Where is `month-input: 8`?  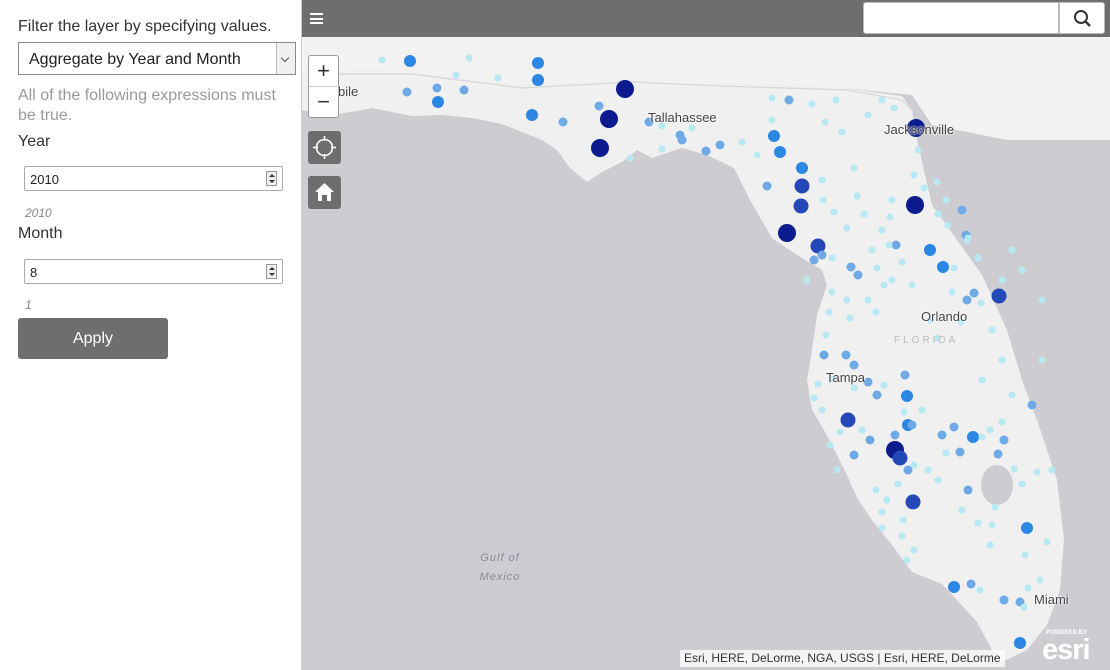
month-input: 8 is located at coordinates (153, 271).